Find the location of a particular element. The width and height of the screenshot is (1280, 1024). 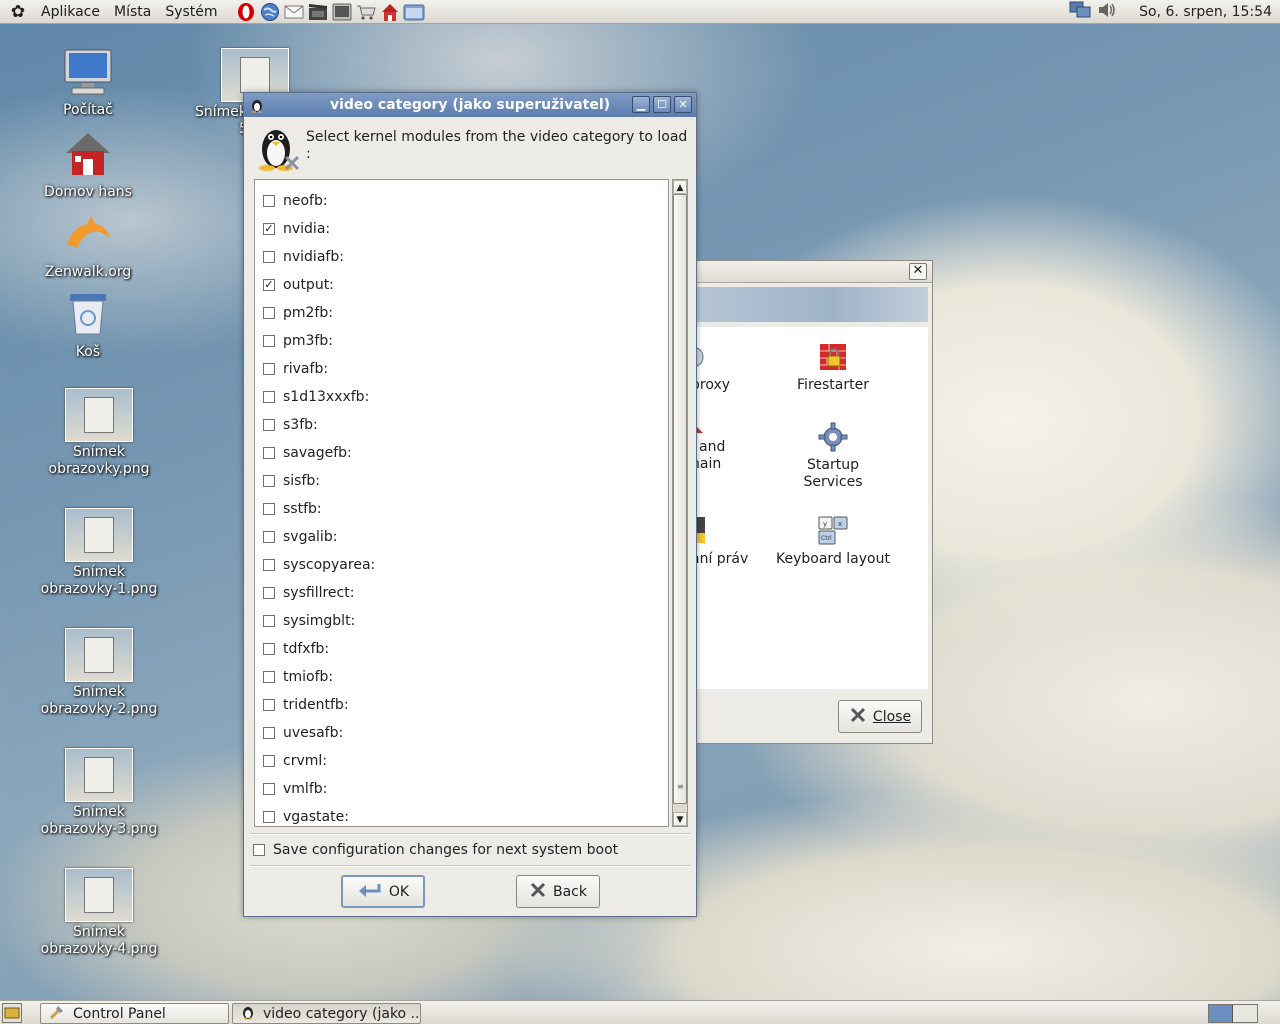

desktop-icon-zenwalk: Zenwalk.org is located at coordinates (88, 243).